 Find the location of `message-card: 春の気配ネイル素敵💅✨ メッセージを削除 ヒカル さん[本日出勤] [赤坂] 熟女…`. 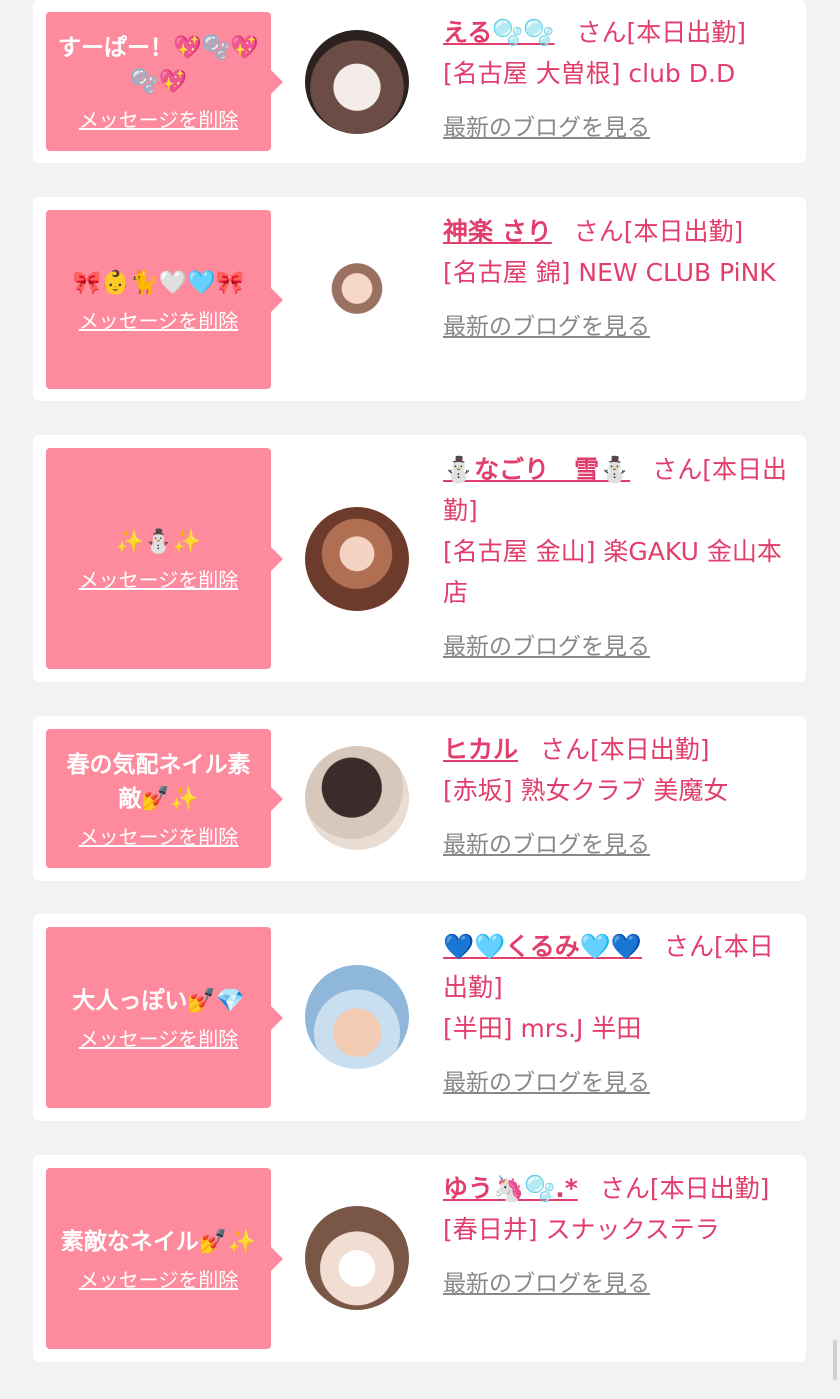

message-card: 春の気配ネイル素敵💅✨ メッセージを削除 ヒカル さん[本日出勤] [赤坂] 熟女… is located at coordinates (419, 798).